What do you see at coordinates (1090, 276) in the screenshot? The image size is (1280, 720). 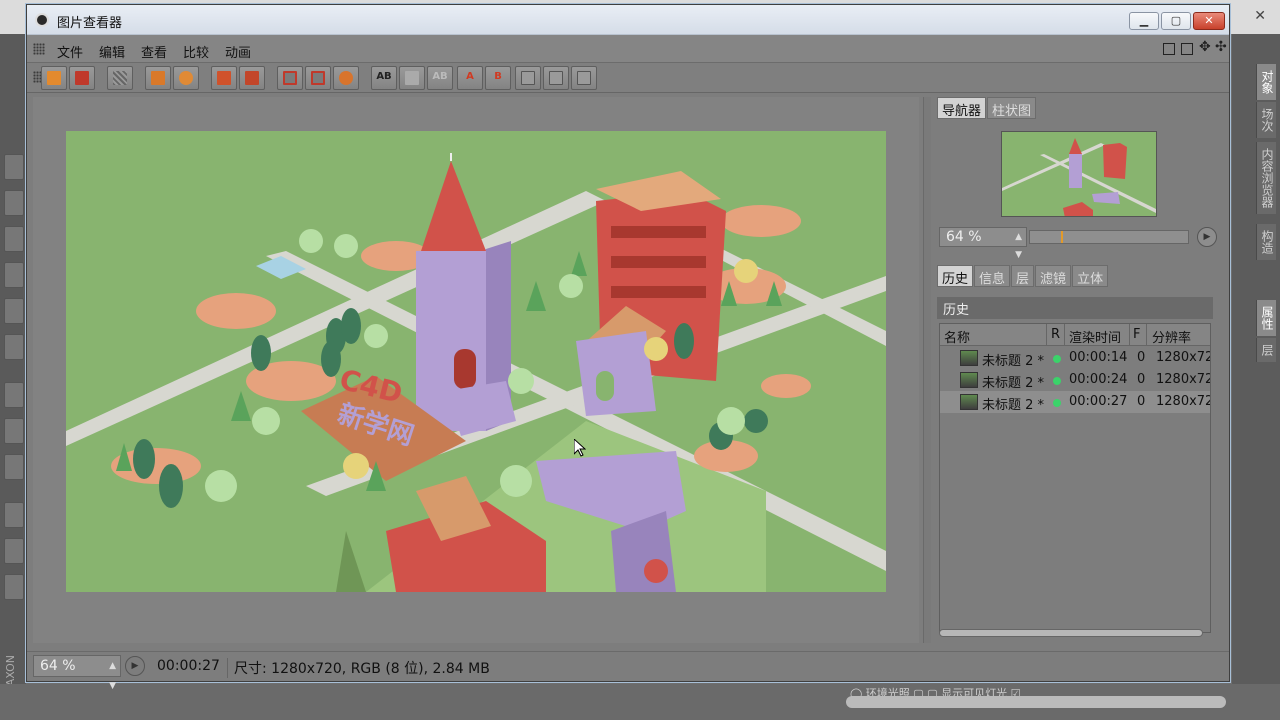 I see `tab-stereo: 立体` at bounding box center [1090, 276].